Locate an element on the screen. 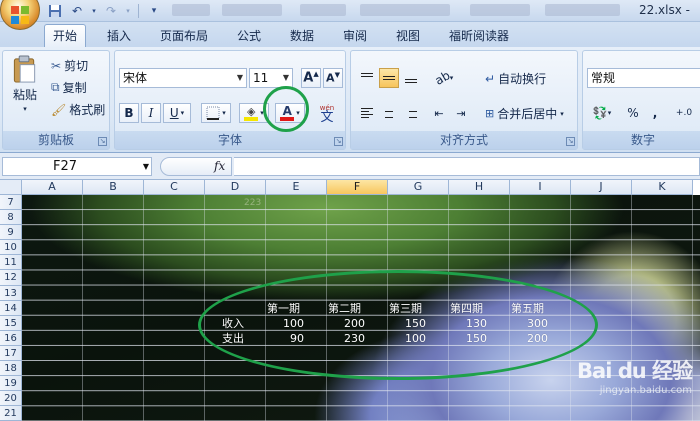  tab-review: 审阅 is located at coordinates (355, 36).